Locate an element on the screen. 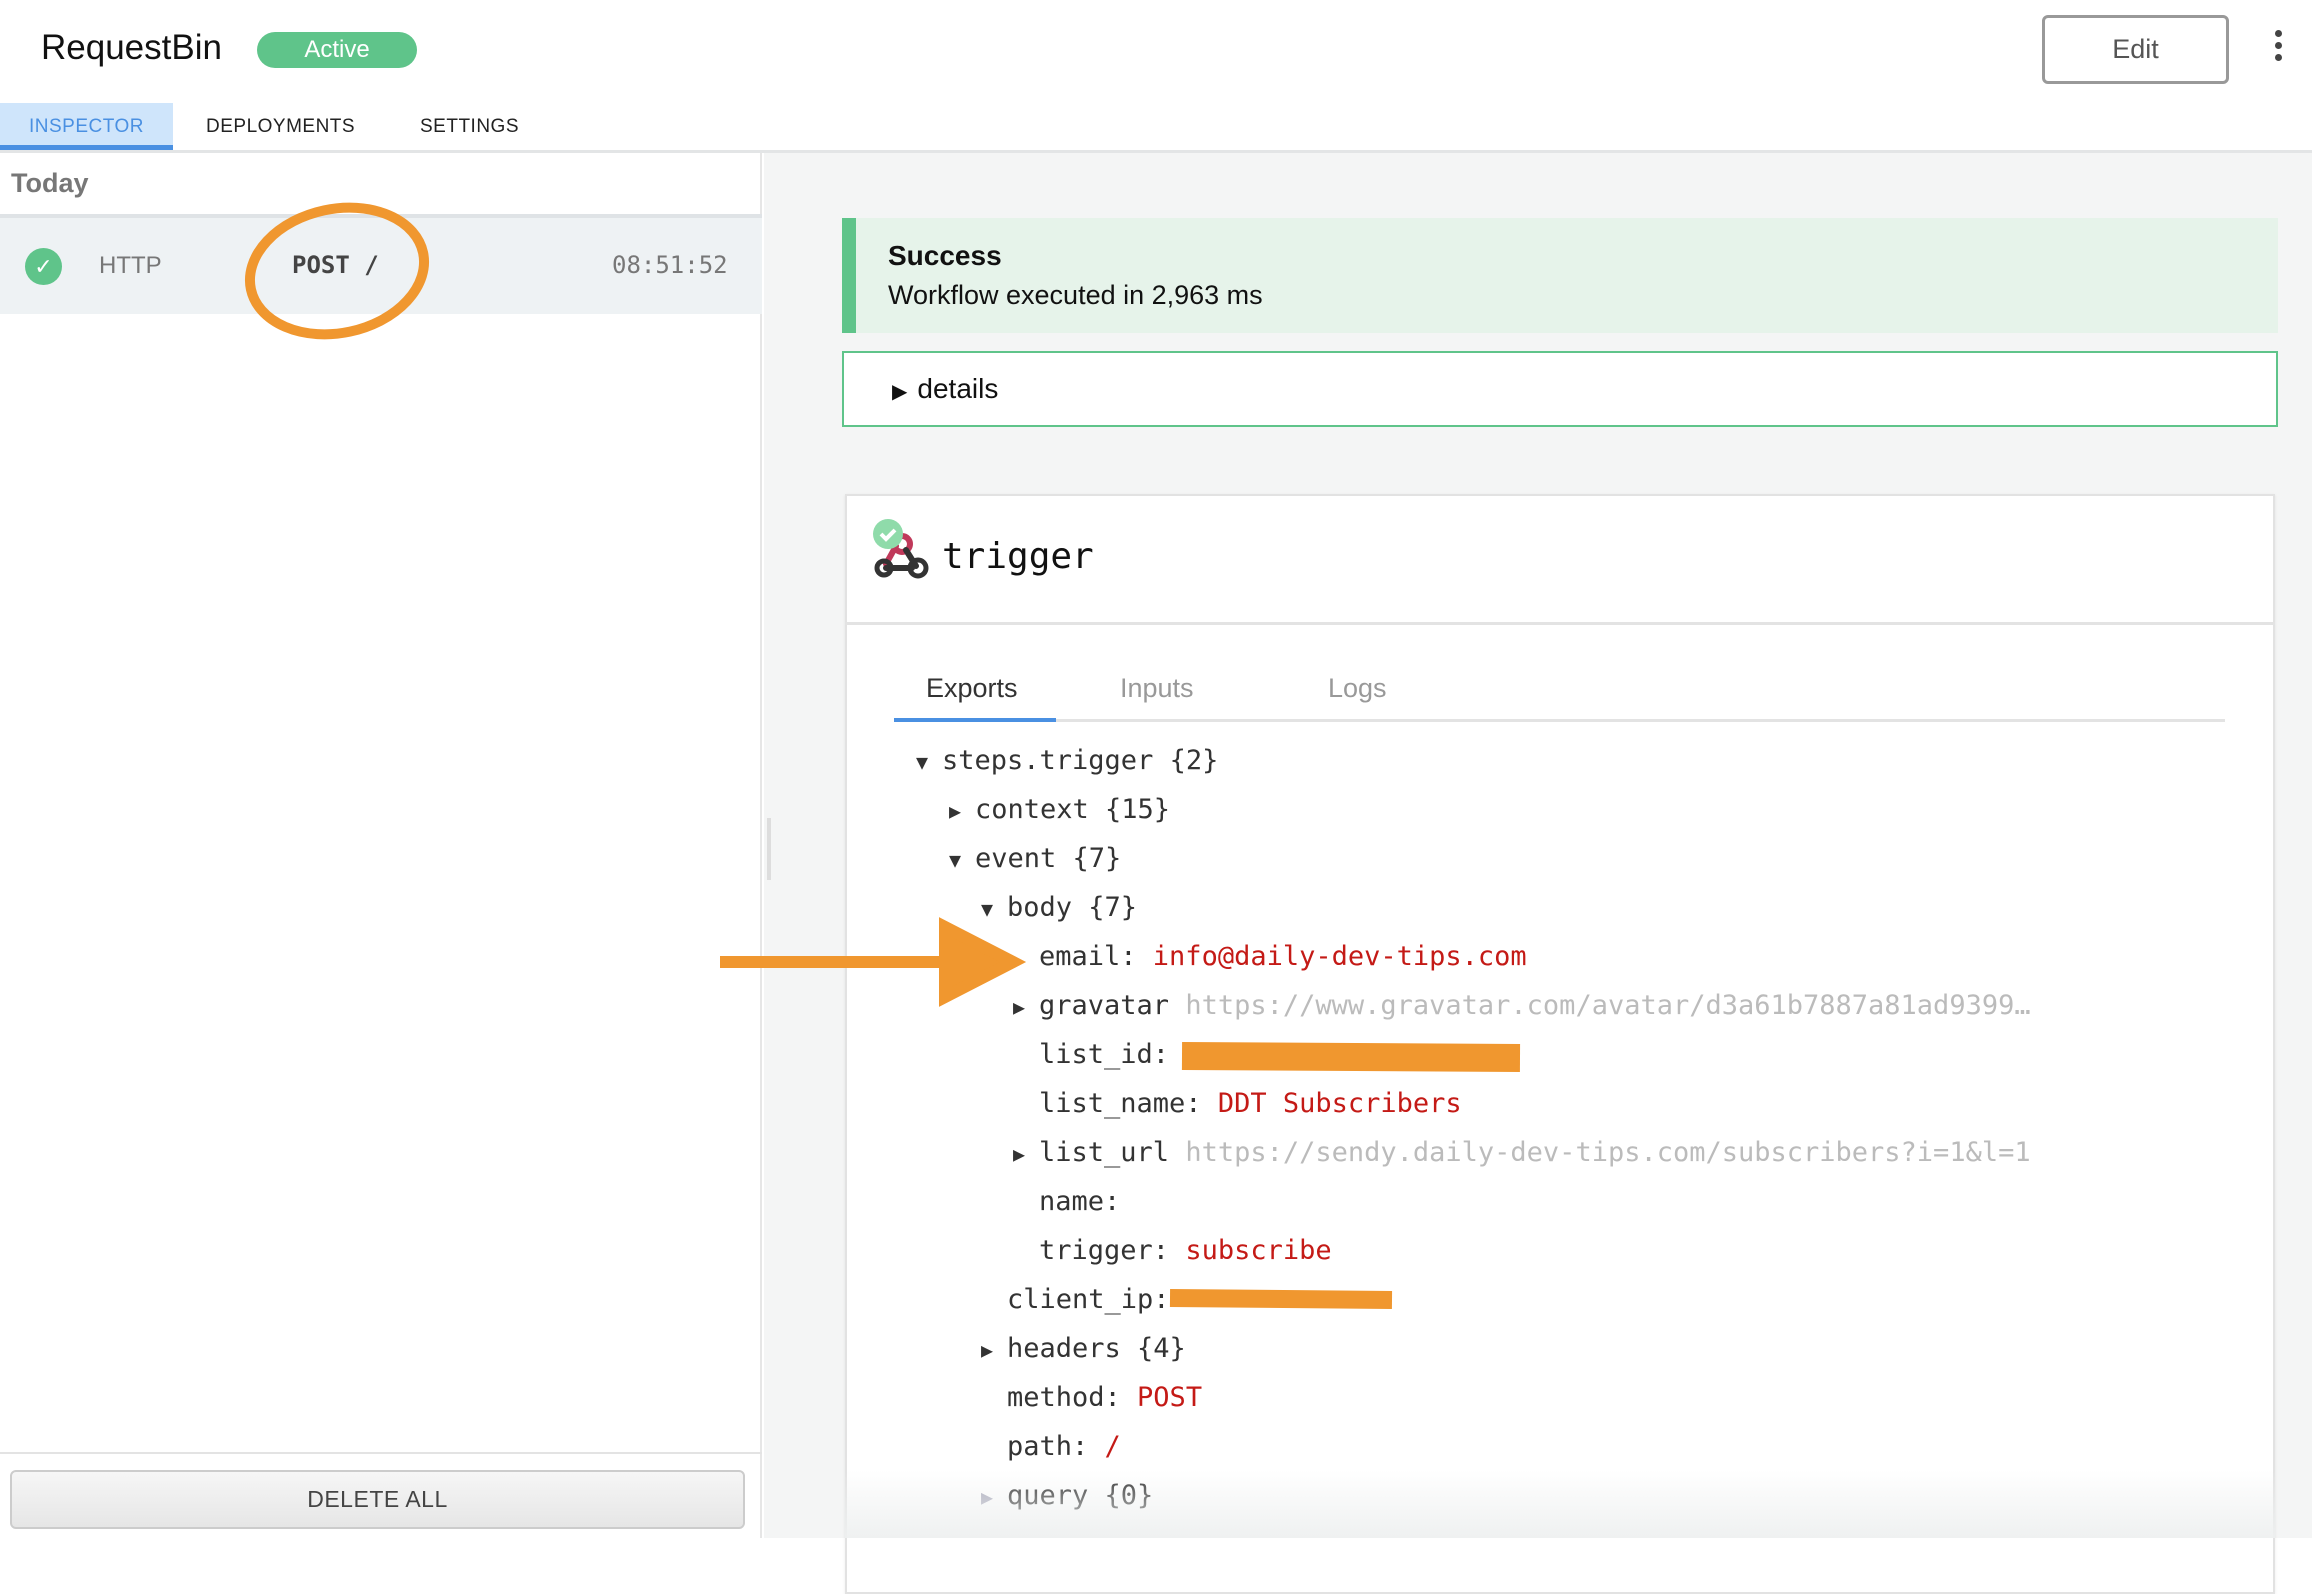 This screenshot has height=1594, width=2312. event-type: HTTP is located at coordinates (130, 265).